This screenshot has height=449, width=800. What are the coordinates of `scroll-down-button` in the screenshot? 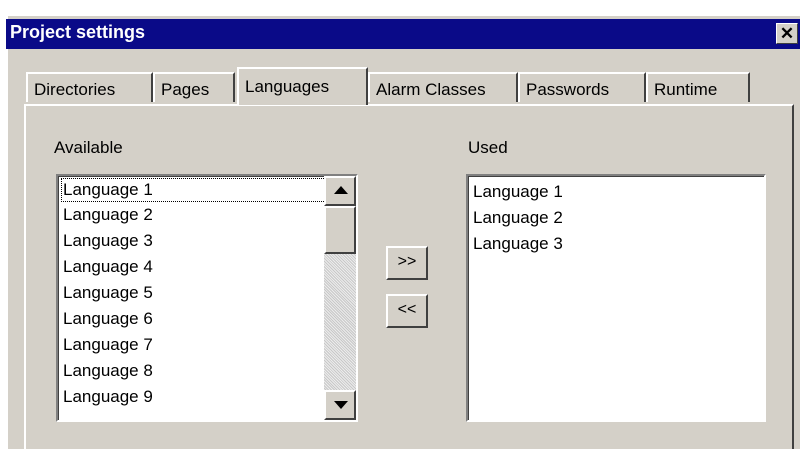 It's located at (340, 405).